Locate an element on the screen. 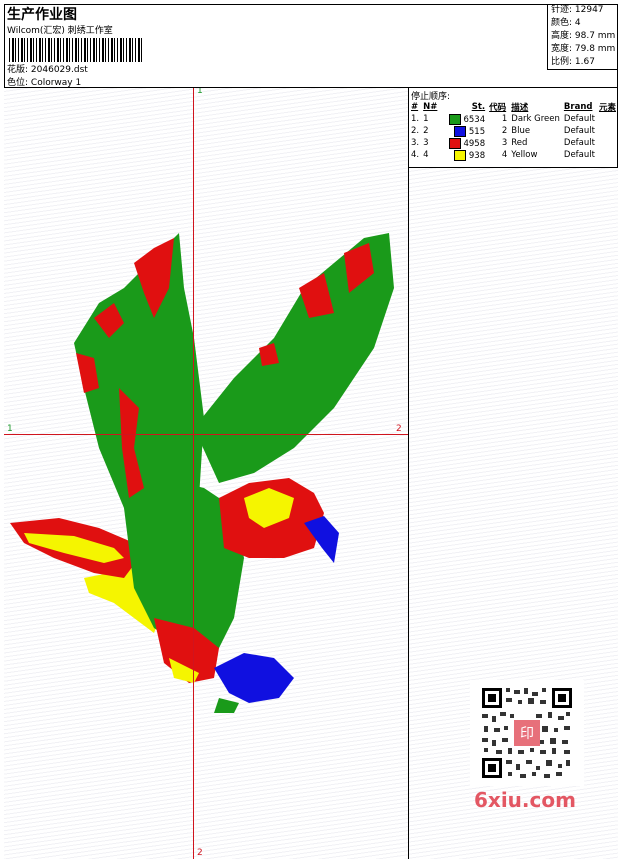  row-number: 3 is located at coordinates (426, 143).